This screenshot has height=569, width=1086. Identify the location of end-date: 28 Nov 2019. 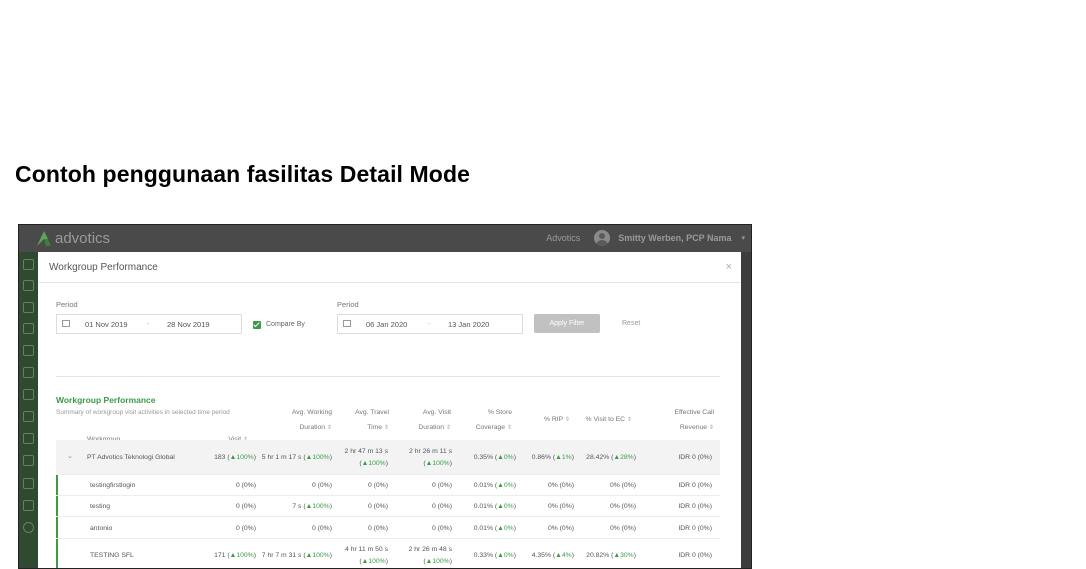
(188, 324).